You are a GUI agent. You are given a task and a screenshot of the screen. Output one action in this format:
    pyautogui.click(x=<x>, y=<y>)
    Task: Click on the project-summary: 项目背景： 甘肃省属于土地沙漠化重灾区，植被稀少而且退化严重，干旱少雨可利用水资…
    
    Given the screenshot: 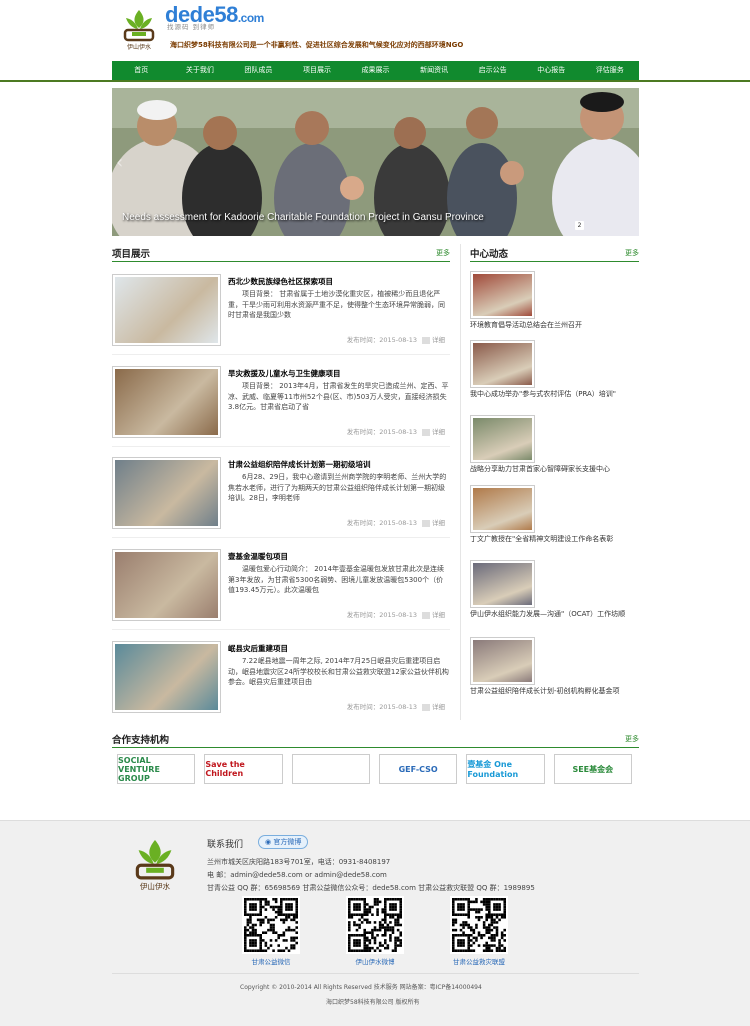 What is the action you would take?
    pyautogui.click(x=336, y=304)
    